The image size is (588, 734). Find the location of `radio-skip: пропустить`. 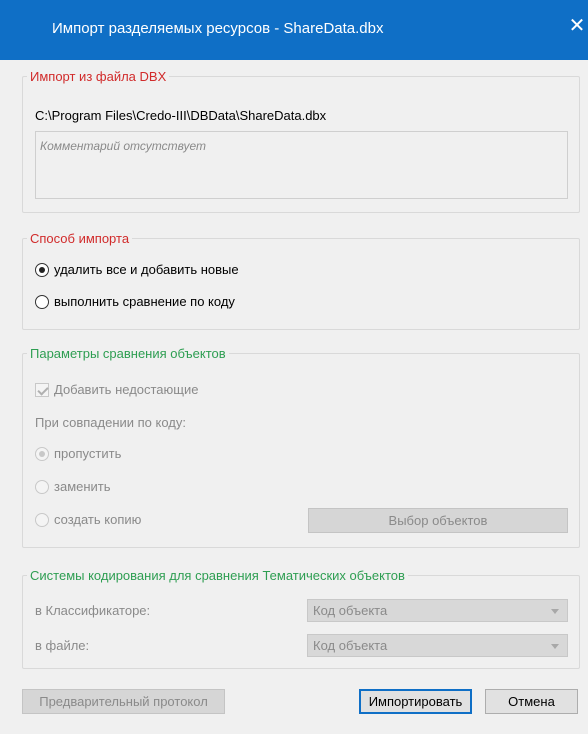

radio-skip: пропустить is located at coordinates (78, 453).